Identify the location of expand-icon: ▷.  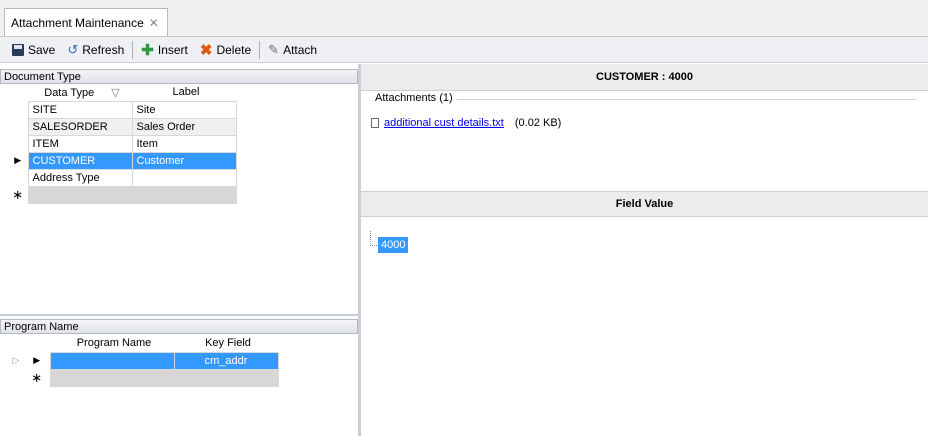
(16, 360).